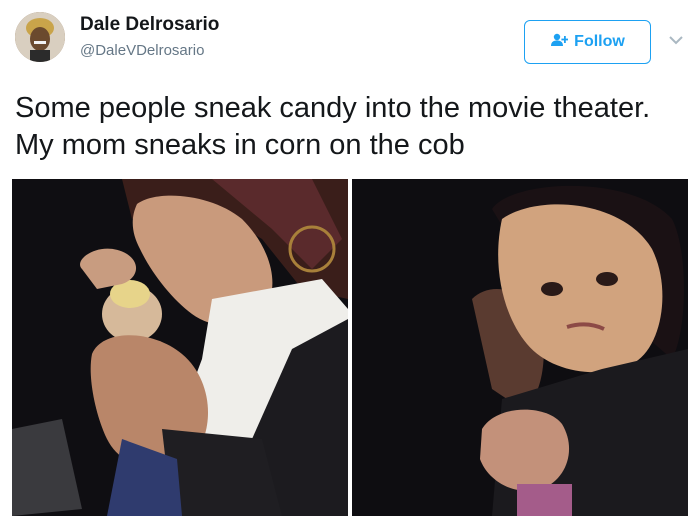 Image resolution: width=700 pixels, height=527 pixels. I want to click on avatar, so click(40, 37).